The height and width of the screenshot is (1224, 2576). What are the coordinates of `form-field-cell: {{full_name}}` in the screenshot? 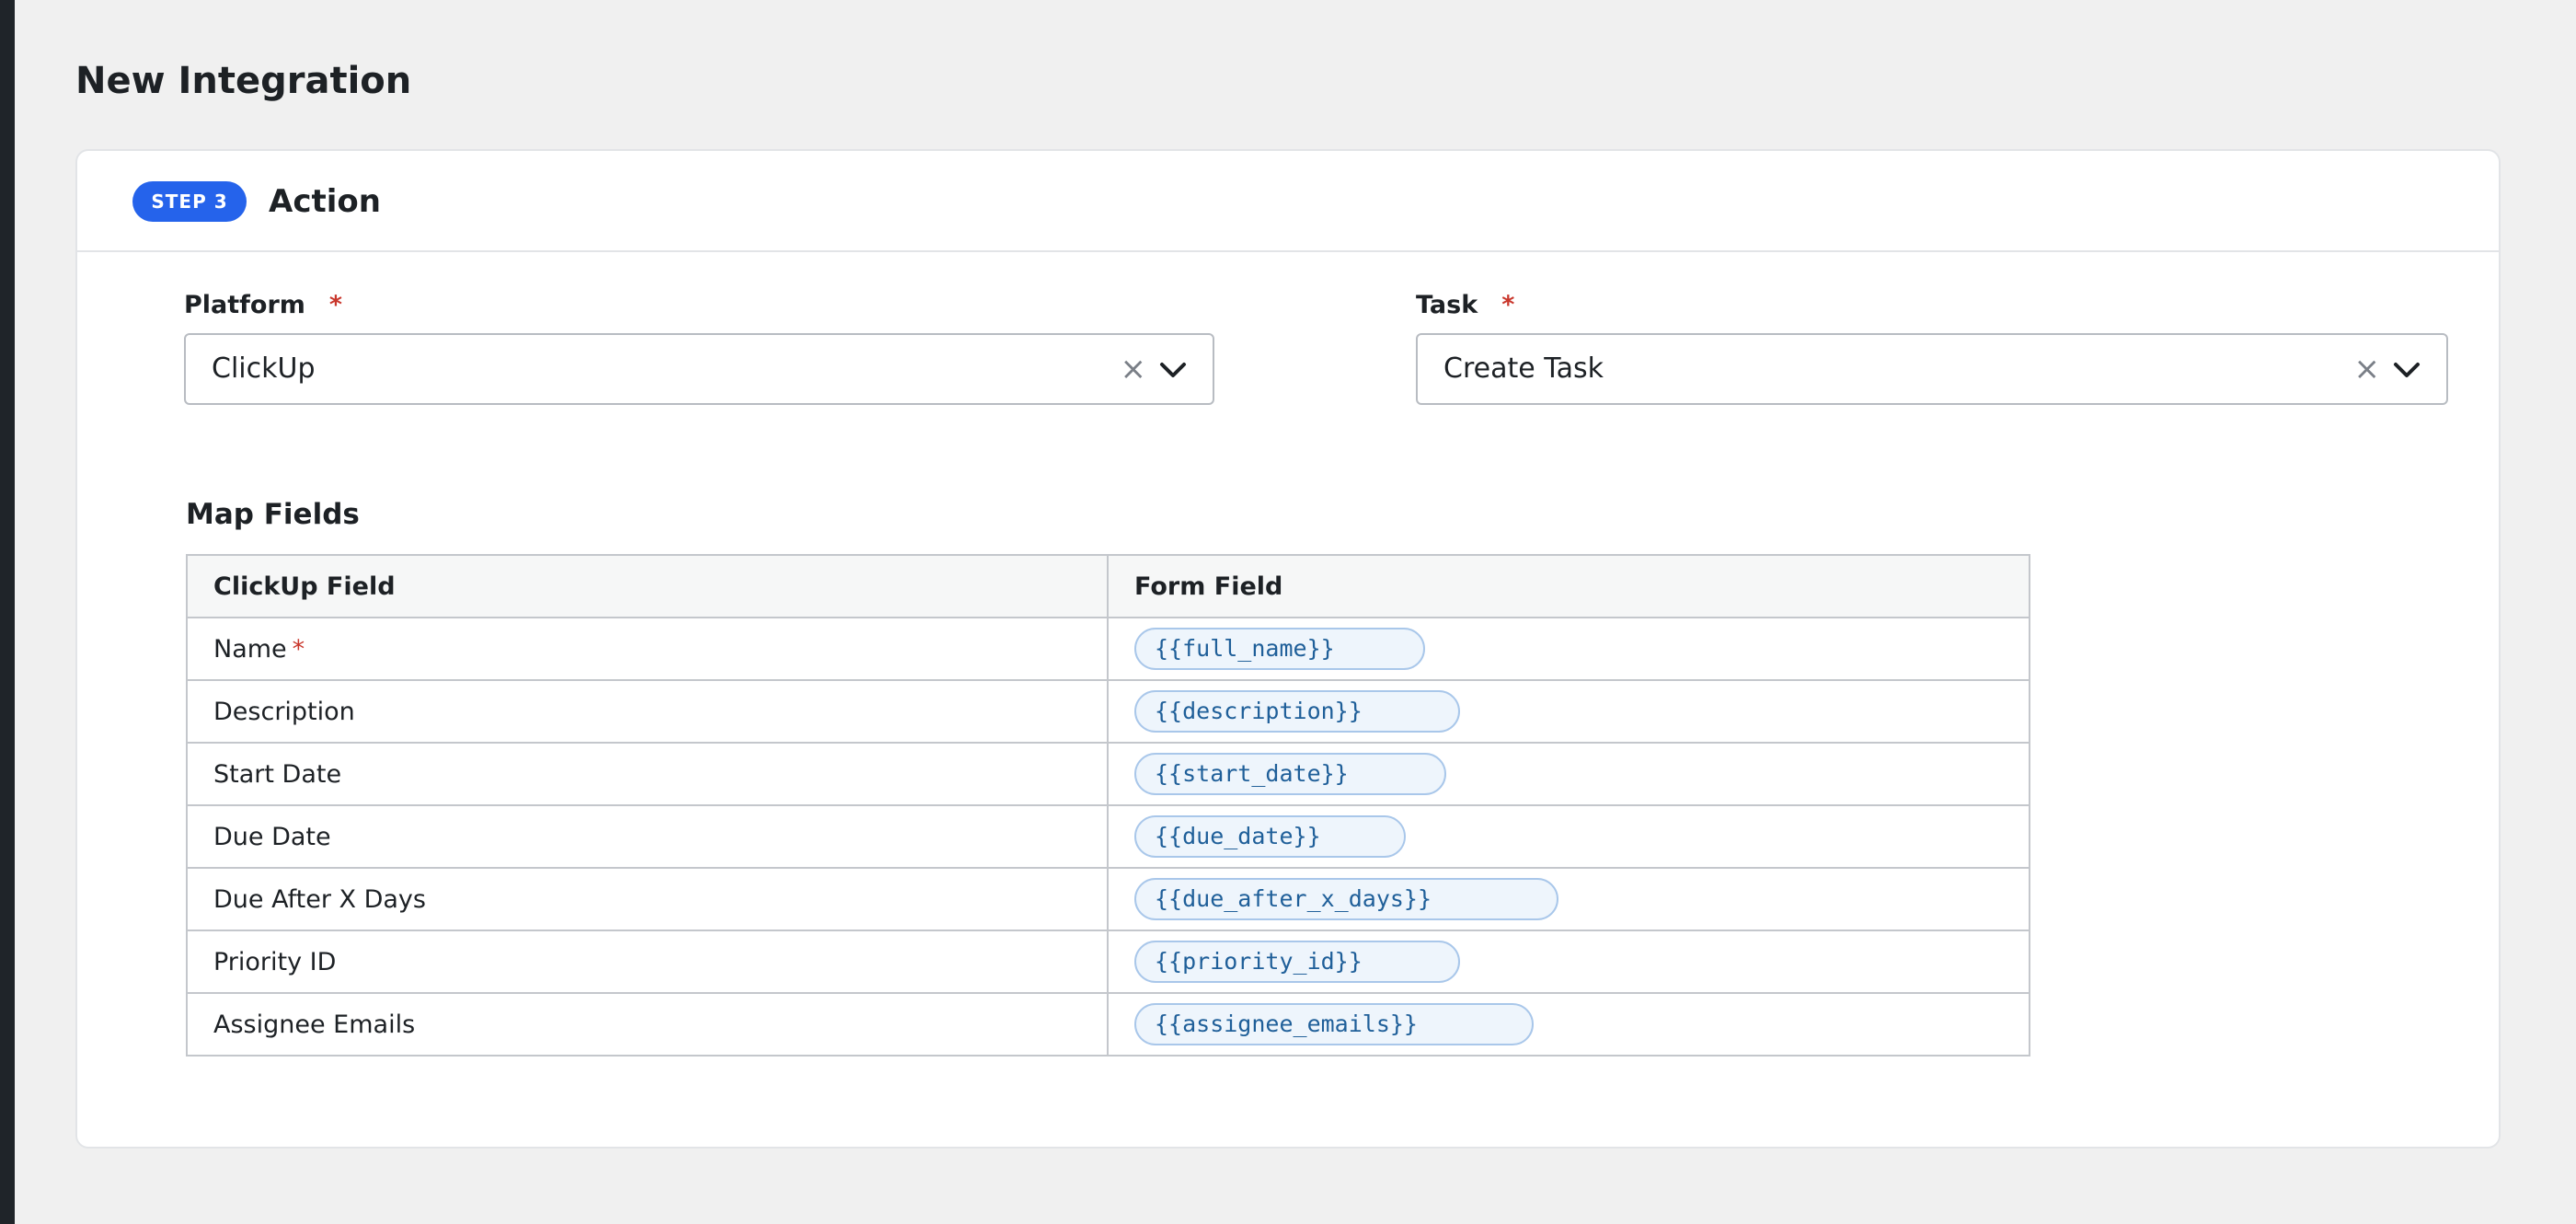 It's located at (1568, 649).